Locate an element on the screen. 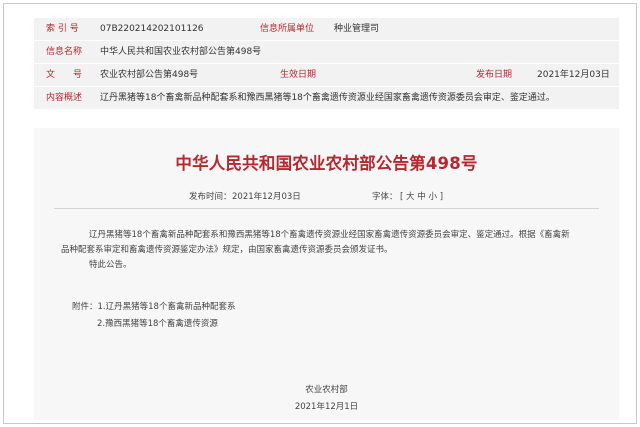  publish-label: 发布时间： is located at coordinates (210, 197).